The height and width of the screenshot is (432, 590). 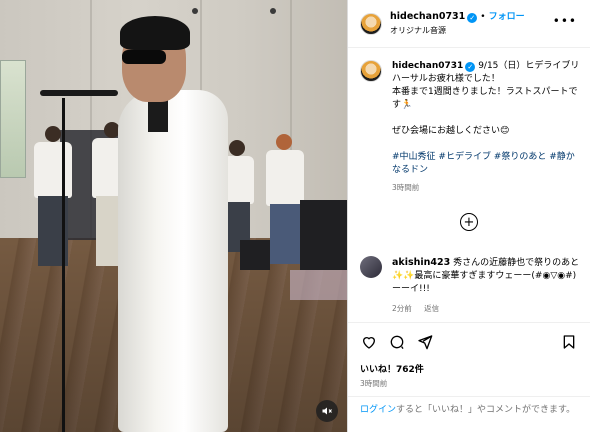 What do you see at coordinates (406, 187) in the screenshot?
I see `caption-time: 3時間前` at bounding box center [406, 187].